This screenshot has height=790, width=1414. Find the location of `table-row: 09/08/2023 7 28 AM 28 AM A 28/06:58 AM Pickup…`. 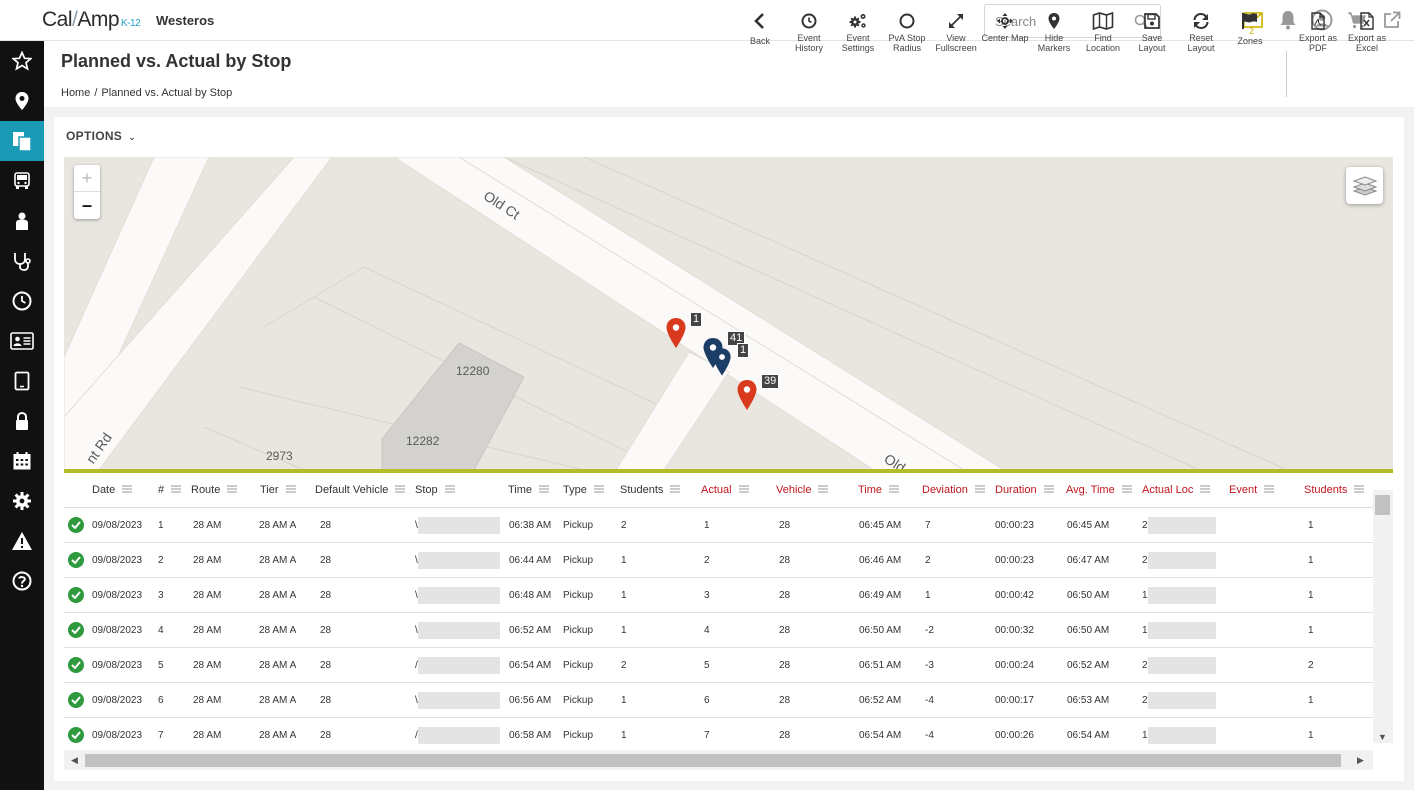

table-row: 09/08/2023 7 28 AM 28 AM A 28/06:58 AM Pickup… is located at coordinates (718, 735).